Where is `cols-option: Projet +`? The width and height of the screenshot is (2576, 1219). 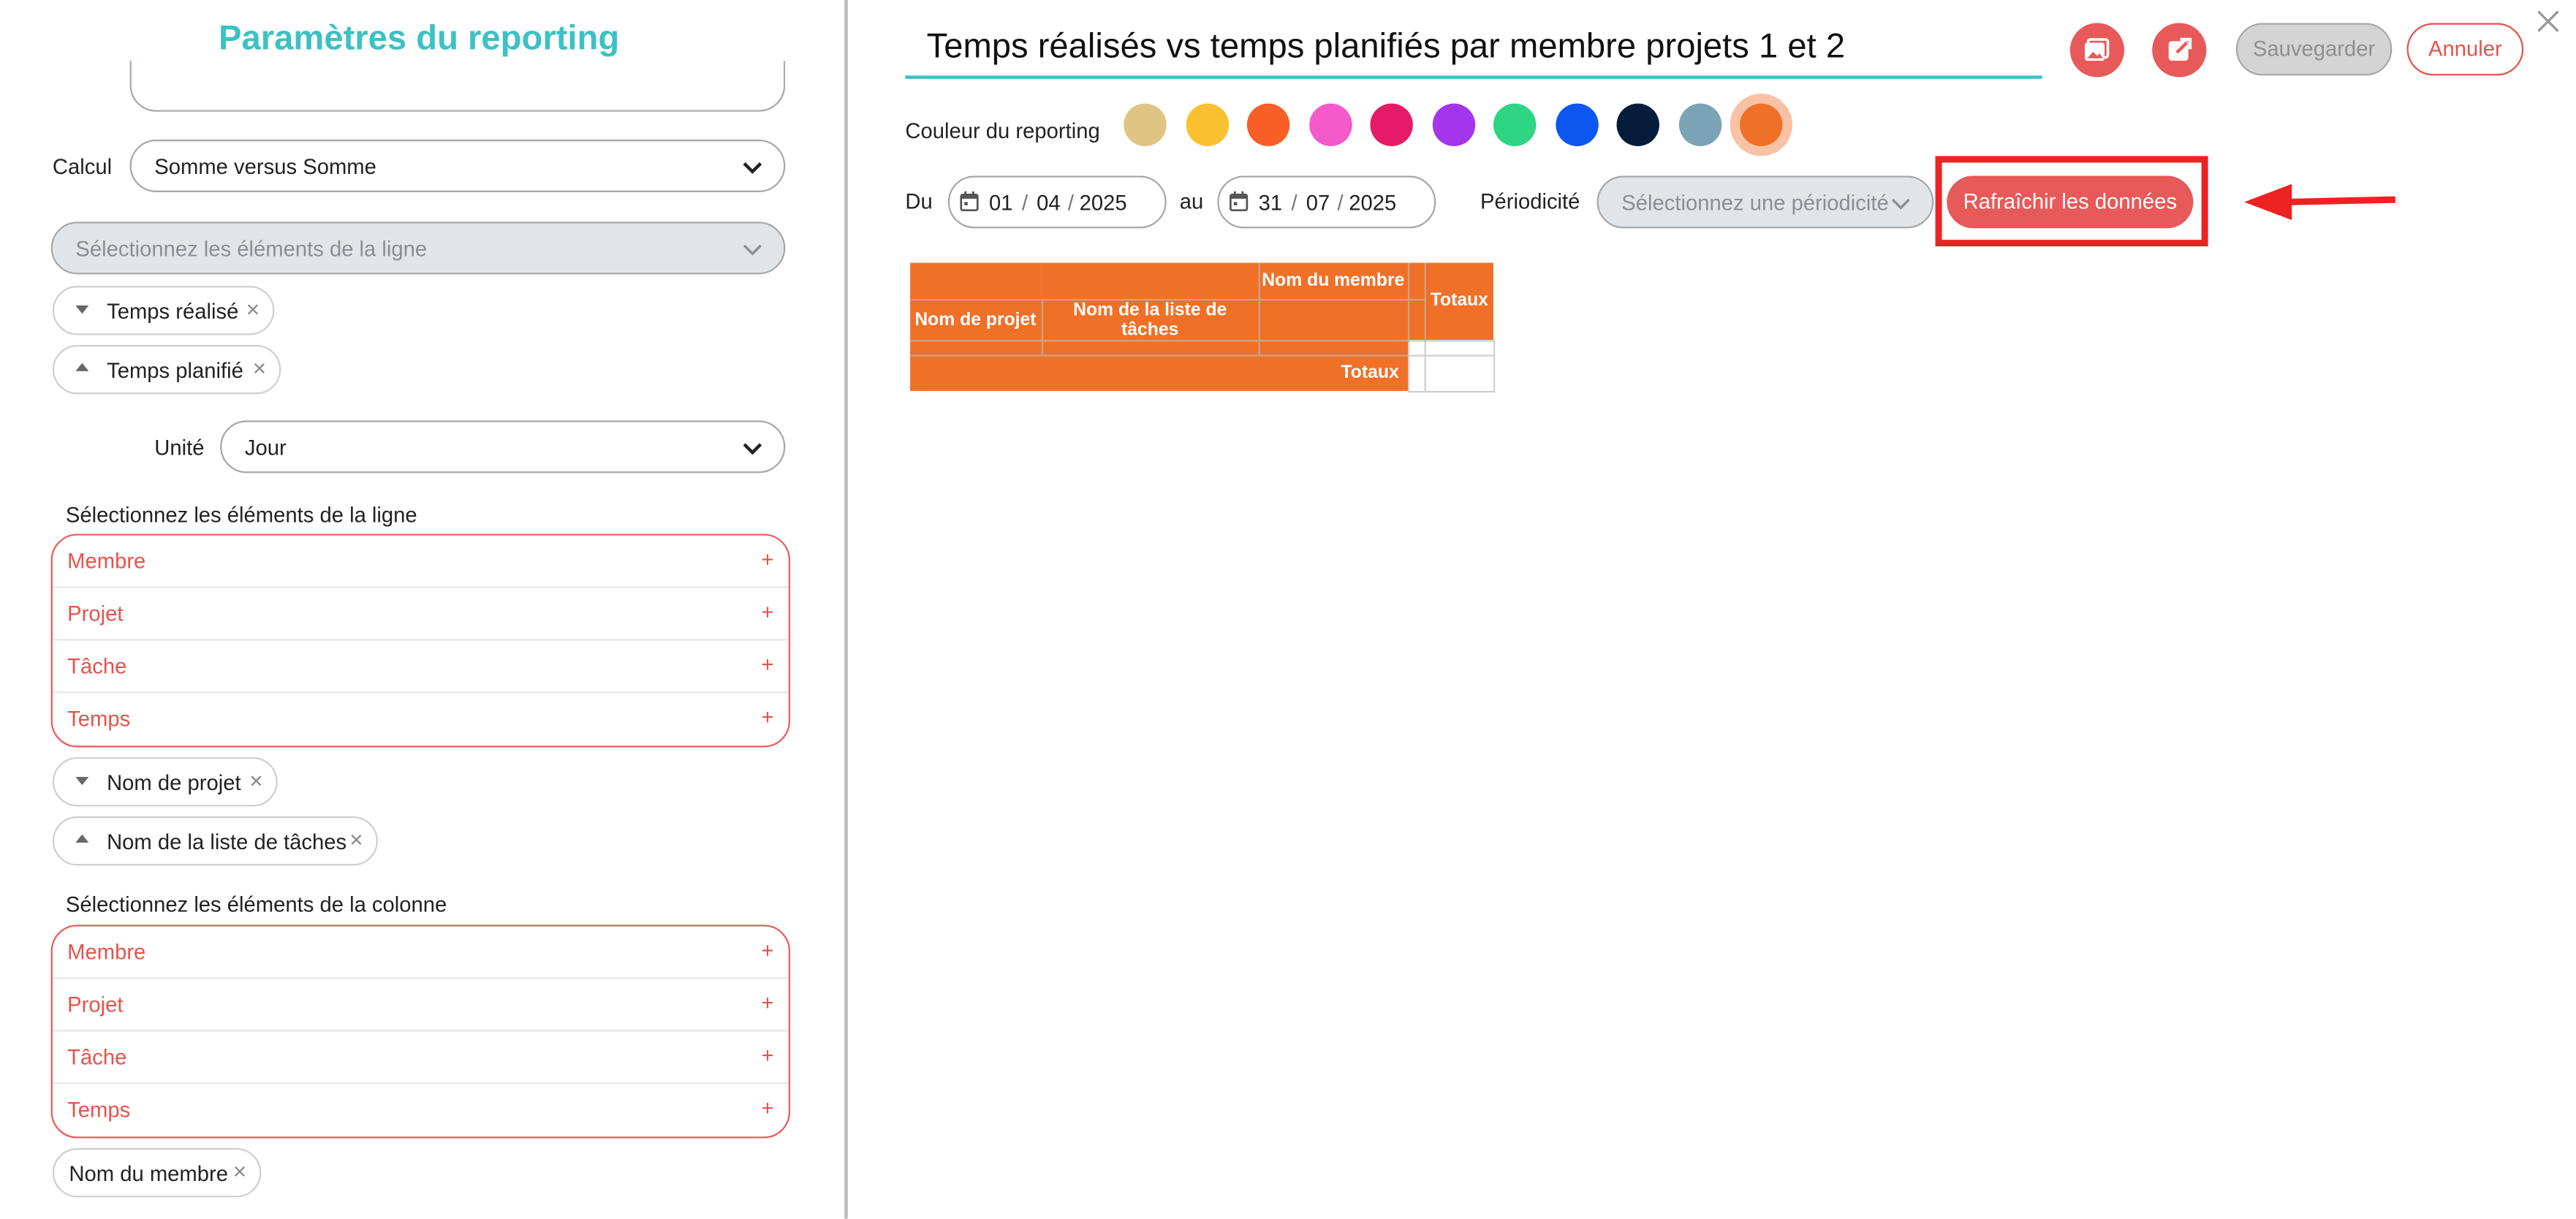
cols-option: Projet + is located at coordinates (420, 1005).